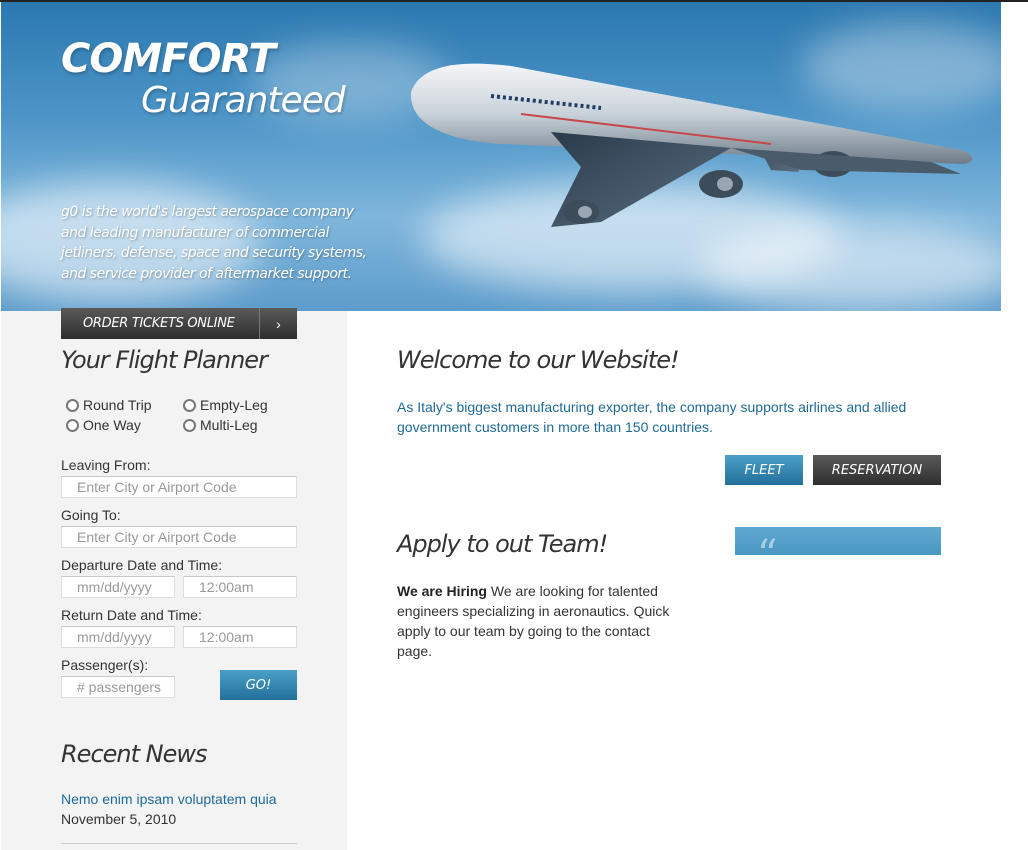  What do you see at coordinates (502, 544) in the screenshot?
I see `apply-title: Apply to out Team!` at bounding box center [502, 544].